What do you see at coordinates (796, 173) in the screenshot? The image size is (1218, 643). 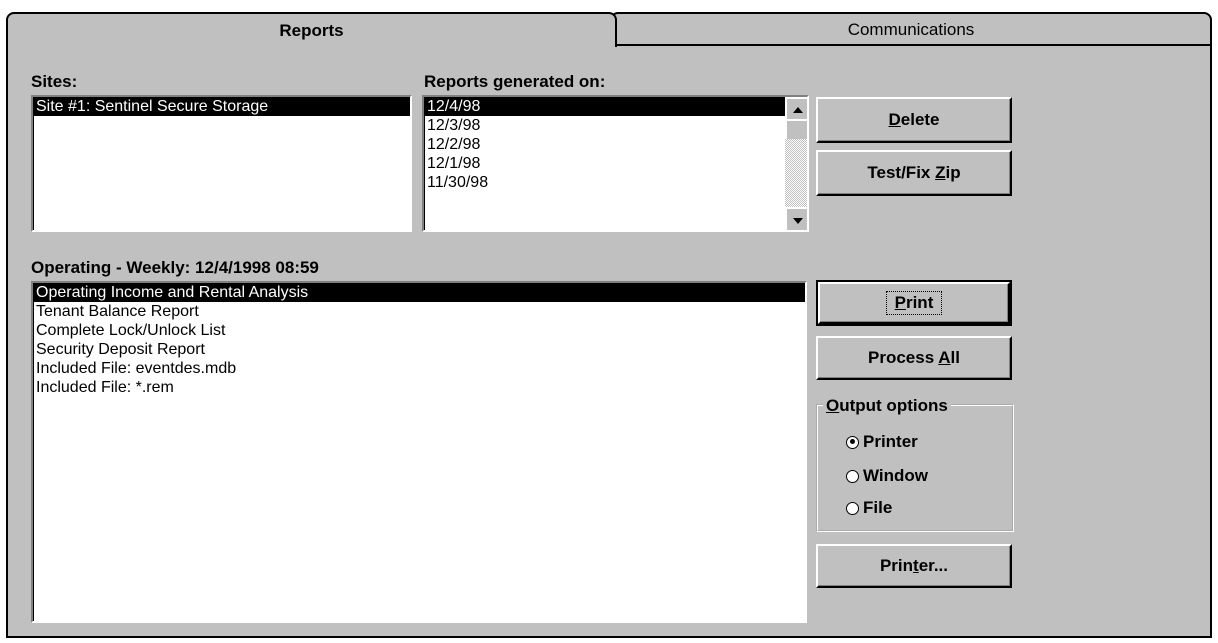 I see `scroll-track` at bounding box center [796, 173].